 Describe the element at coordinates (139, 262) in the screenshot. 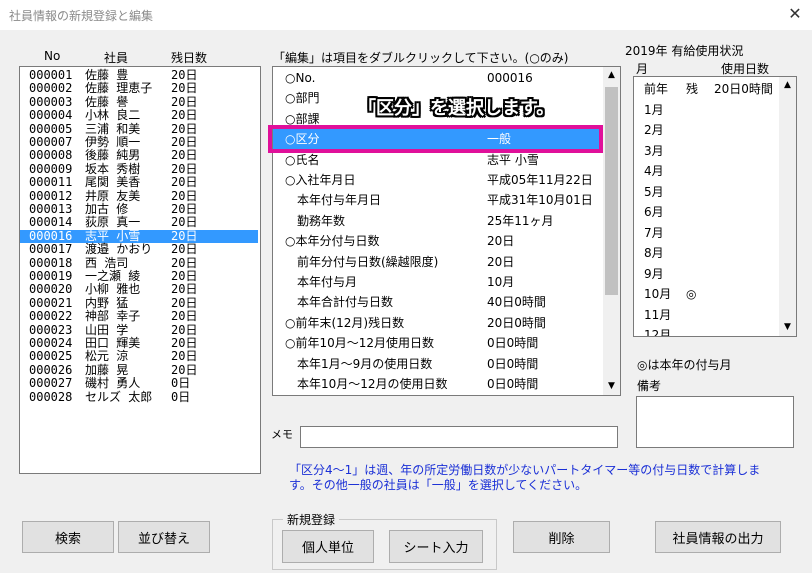

I see `employee-row: 000018 西 浩司 20日` at that location.